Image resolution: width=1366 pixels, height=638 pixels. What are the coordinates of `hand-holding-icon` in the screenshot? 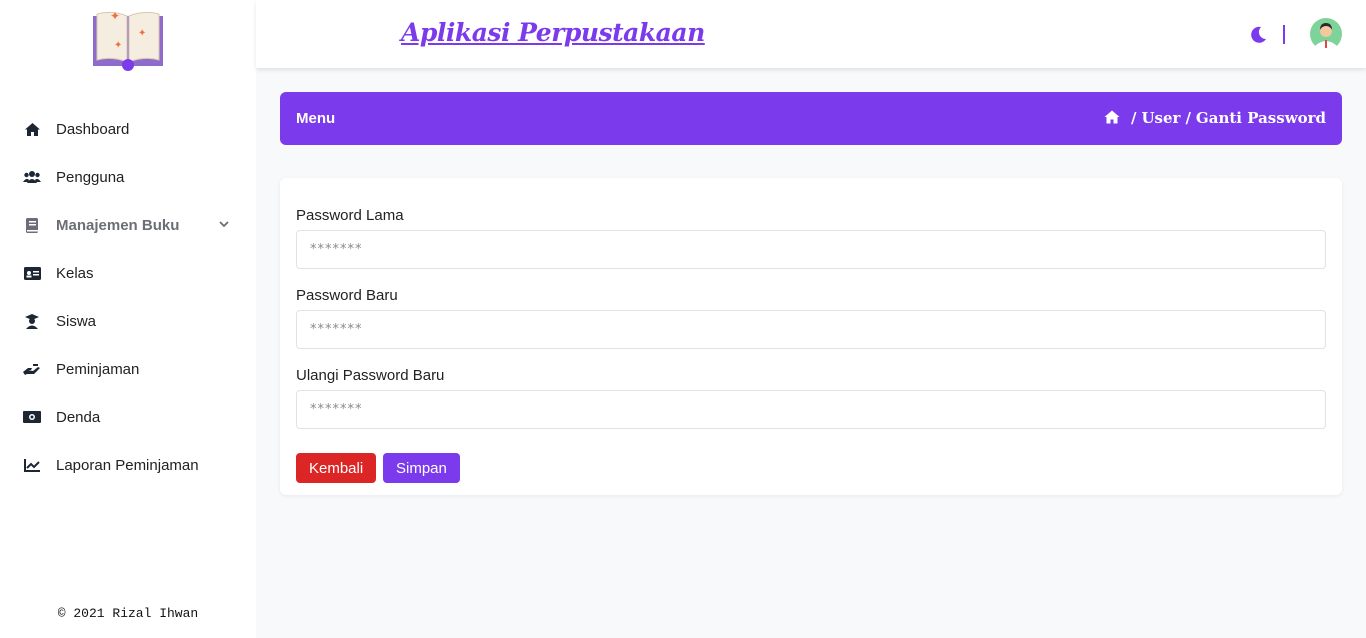 It's located at (32, 369).